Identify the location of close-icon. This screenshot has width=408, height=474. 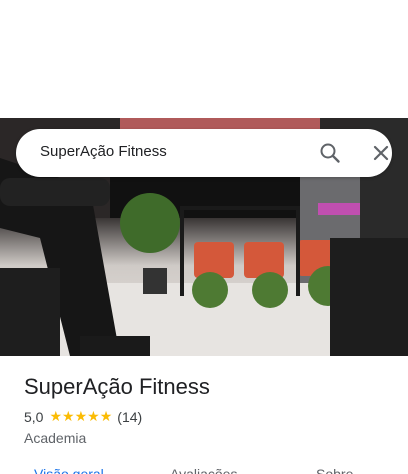
(381, 153).